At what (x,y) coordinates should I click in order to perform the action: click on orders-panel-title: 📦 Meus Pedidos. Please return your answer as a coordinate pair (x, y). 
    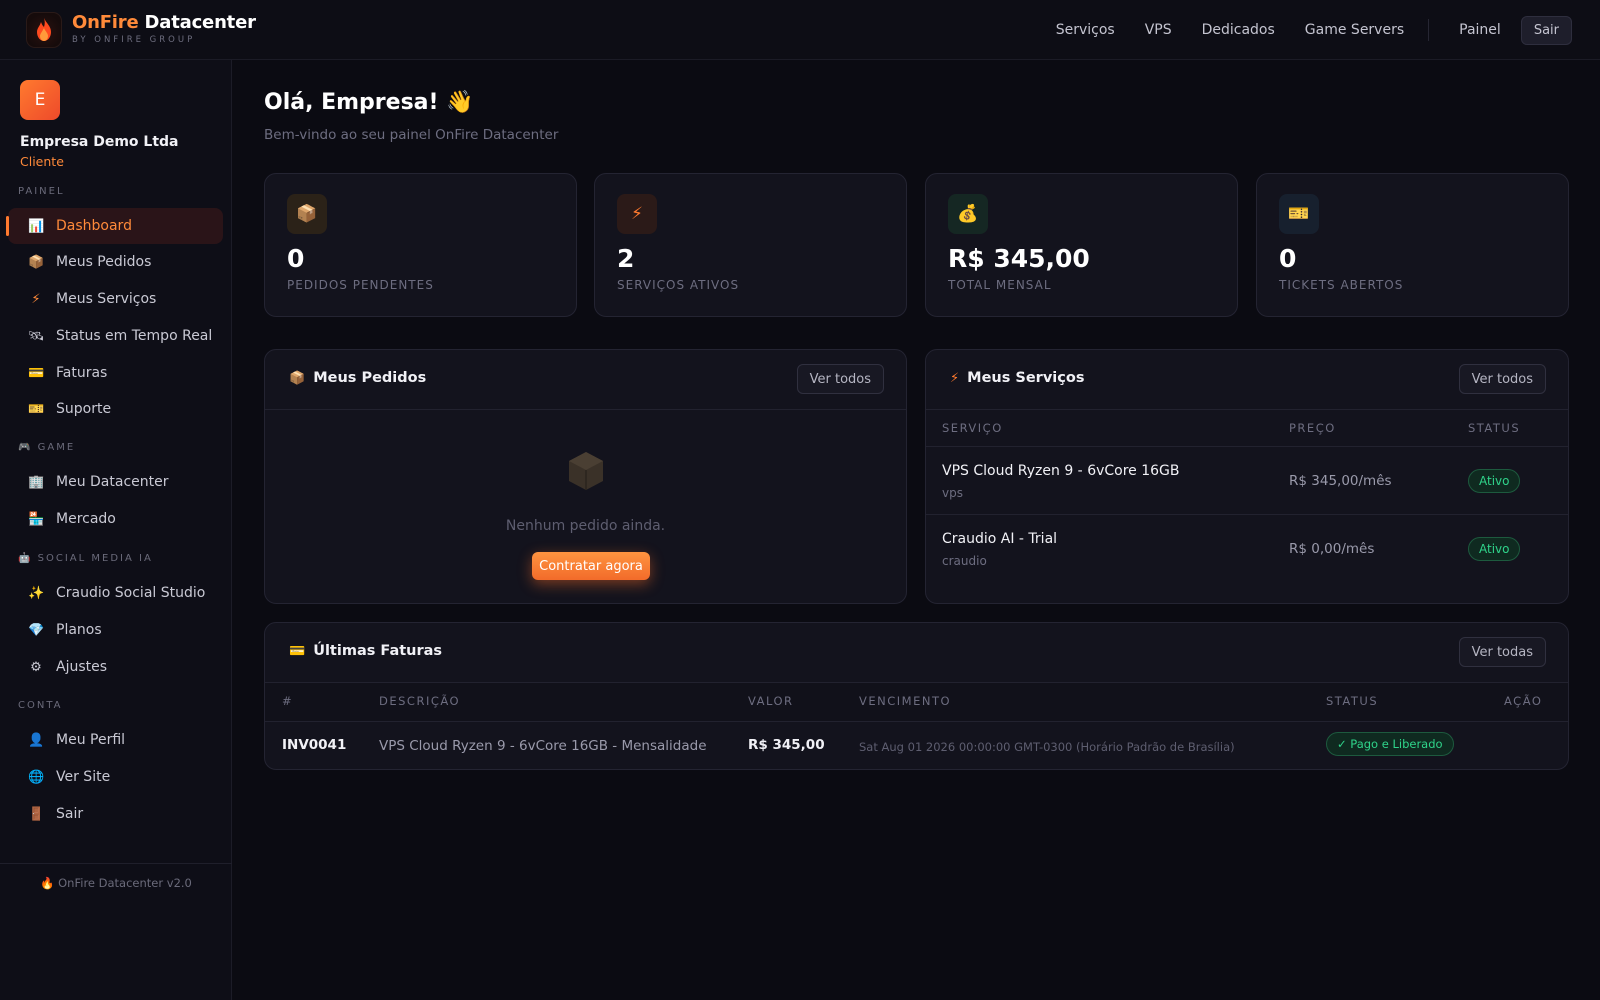
    Looking at the image, I should click on (357, 378).